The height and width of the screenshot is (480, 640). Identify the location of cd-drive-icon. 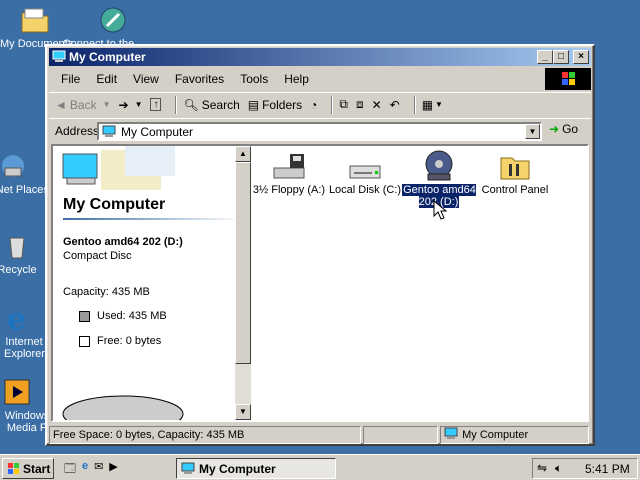
(439, 166).